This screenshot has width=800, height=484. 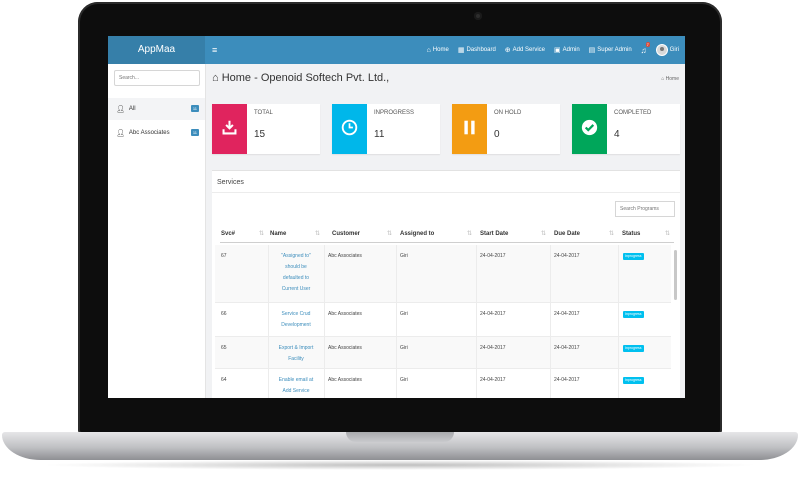 I want to click on sidebar-search-input, so click(x=157, y=78).